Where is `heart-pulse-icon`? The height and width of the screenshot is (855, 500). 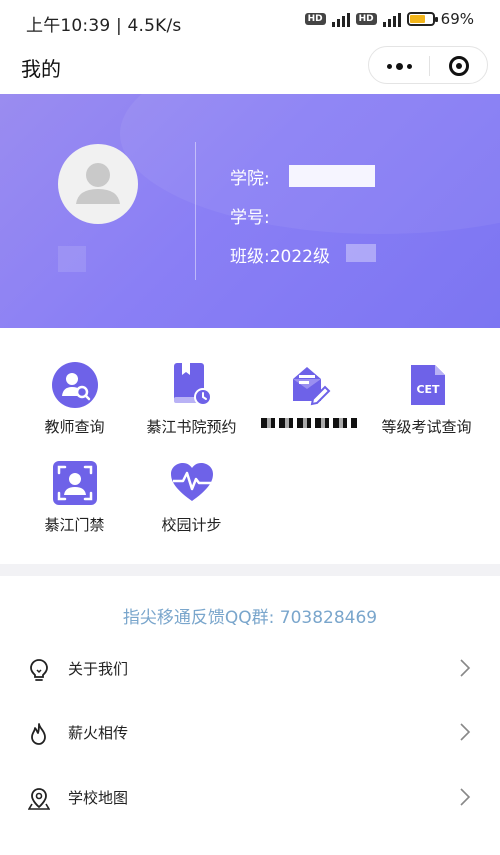 heart-pulse-icon is located at coordinates (192, 483).